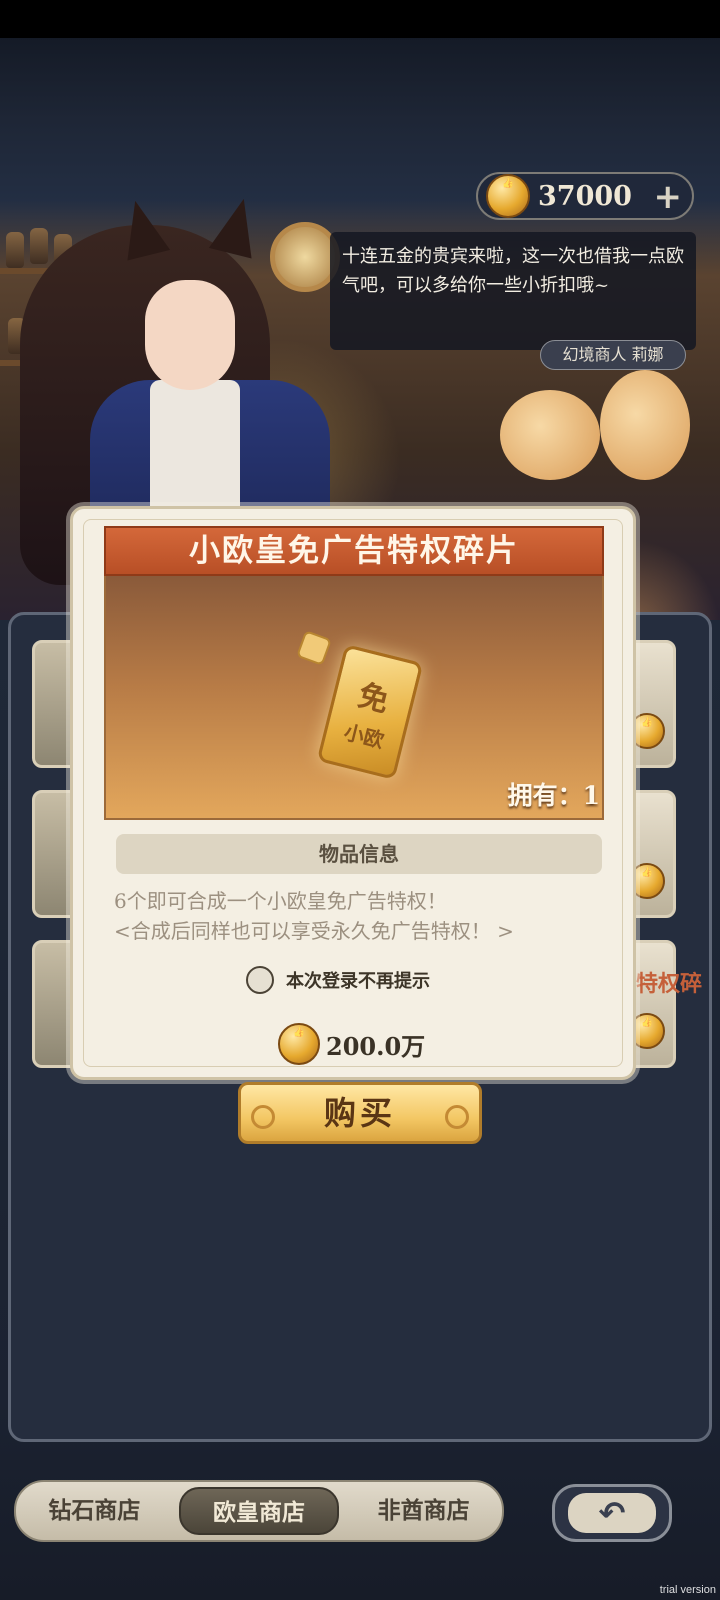  I want to click on npc-speech-bubble: 十连五金的贵宾来啦，这一次也借我一点欧气吧，可以多给你一些小折扣哦~, so click(513, 291).